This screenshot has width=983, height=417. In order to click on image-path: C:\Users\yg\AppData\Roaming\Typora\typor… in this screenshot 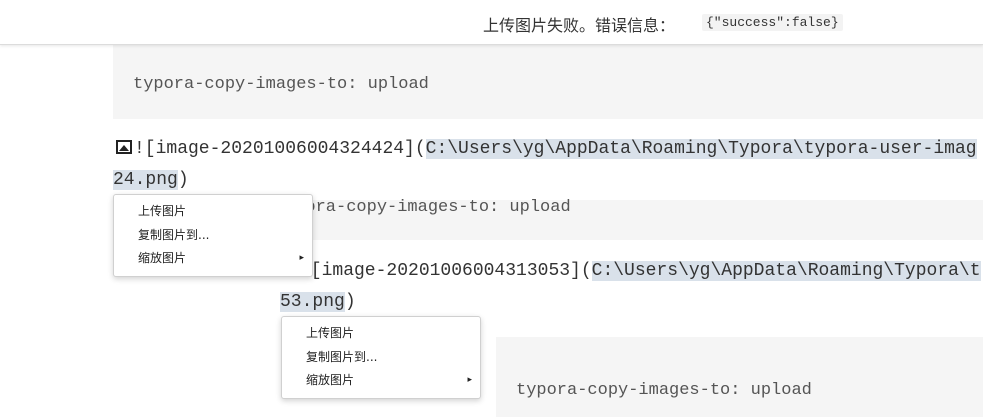, I will do `click(701, 149)`.